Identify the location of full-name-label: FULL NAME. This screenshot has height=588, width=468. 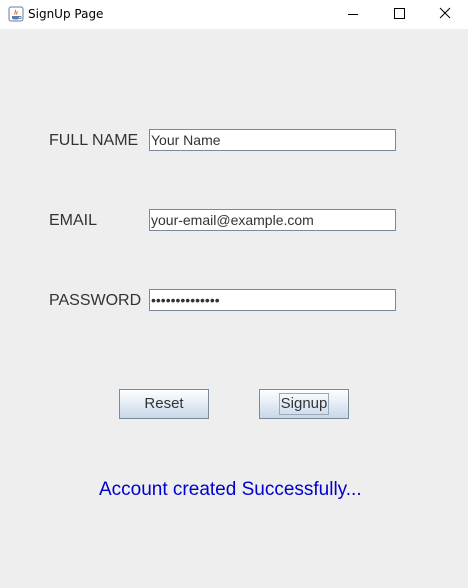
(94, 140).